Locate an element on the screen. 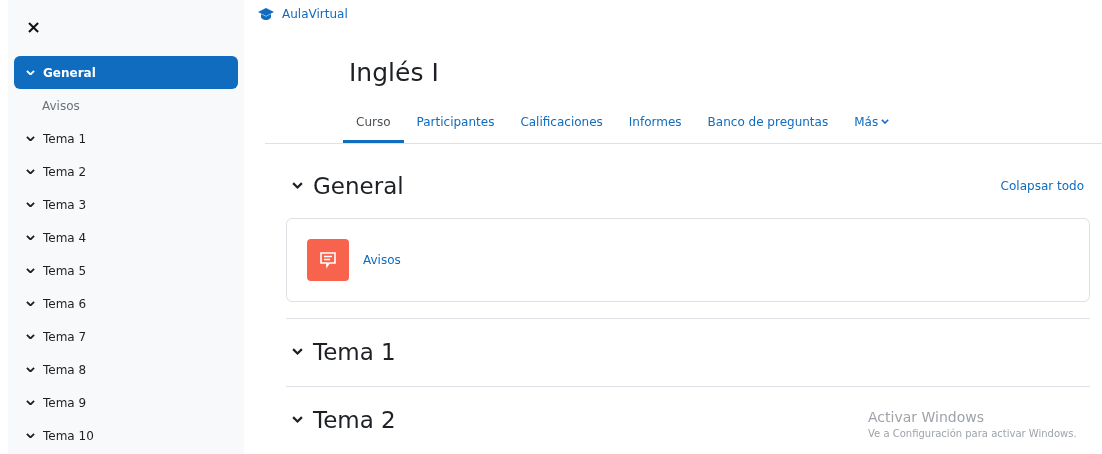 This screenshot has height=454, width=1102. graduation-cap-icon is located at coordinates (266, 13).